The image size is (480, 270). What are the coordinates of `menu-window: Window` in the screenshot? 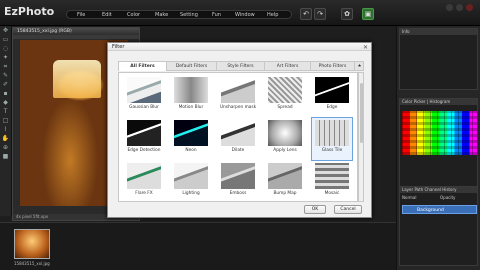 It's located at (245, 15).